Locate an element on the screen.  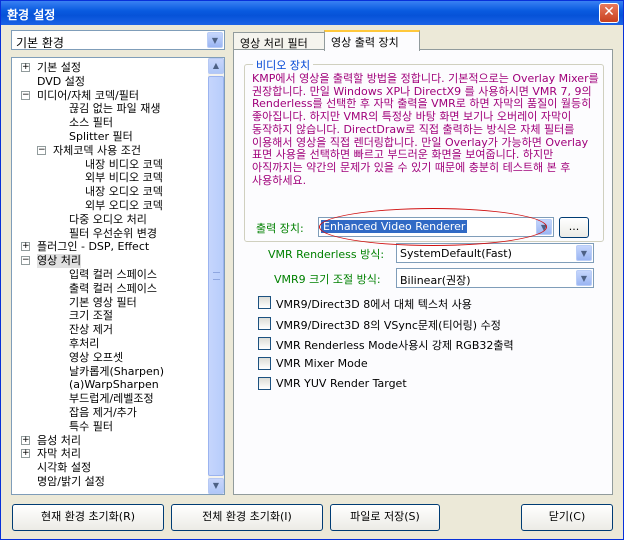
renderless-mode-value: SystemDefault(Fast) is located at coordinates (456, 253).